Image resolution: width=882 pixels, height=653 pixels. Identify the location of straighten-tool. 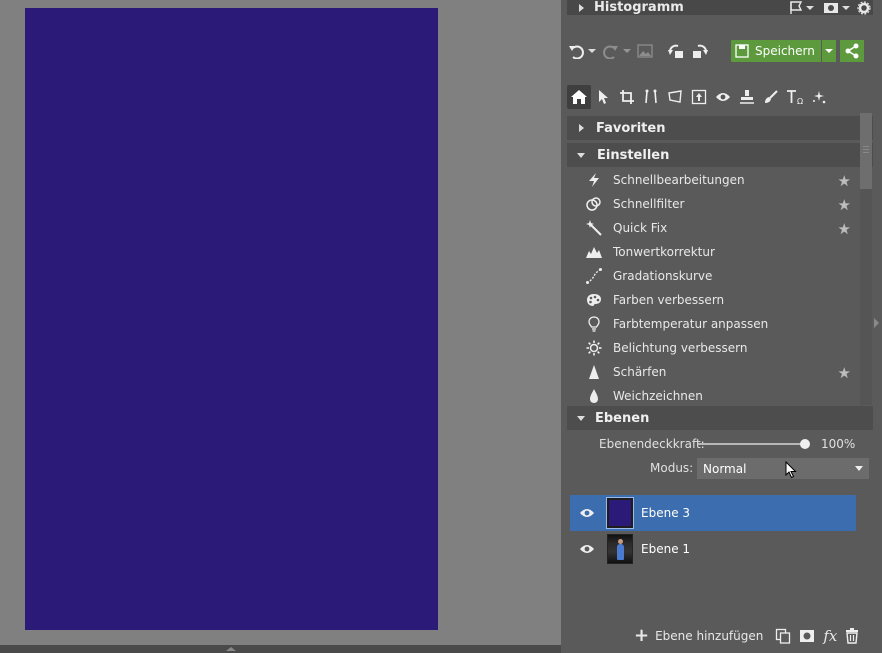
(651, 97).